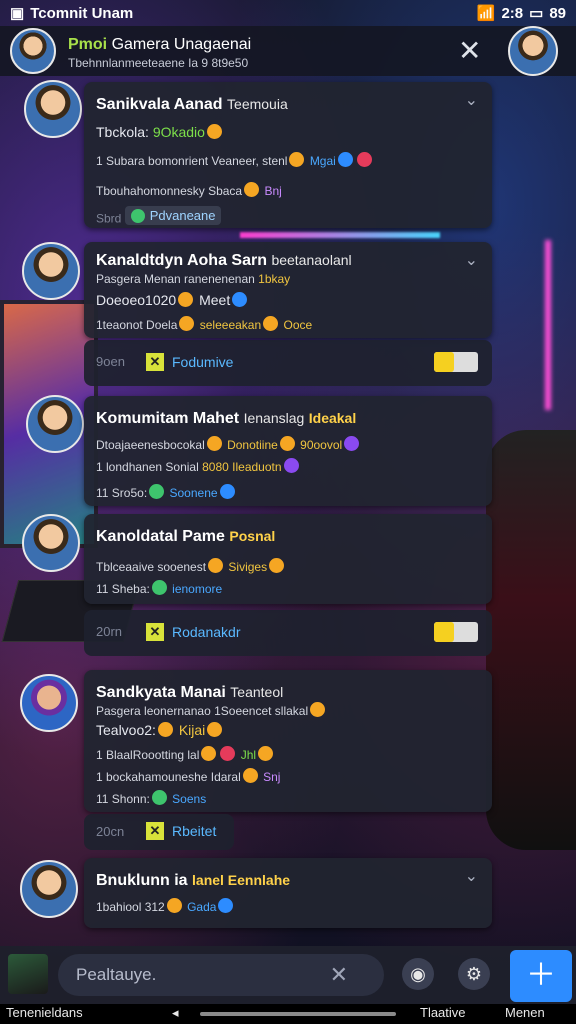  Describe the element at coordinates (175, 1013) in the screenshot. I see `back-icon: ◂` at that location.